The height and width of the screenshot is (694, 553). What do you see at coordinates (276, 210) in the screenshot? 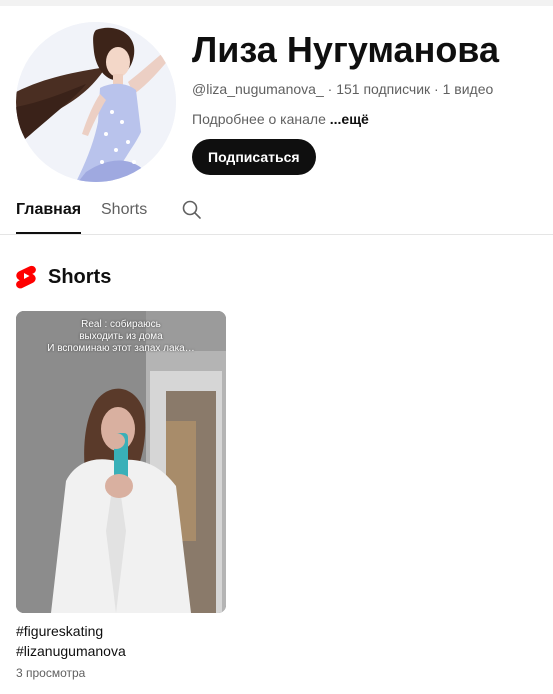
I see `channel-tabs: Главная Shorts` at bounding box center [276, 210].